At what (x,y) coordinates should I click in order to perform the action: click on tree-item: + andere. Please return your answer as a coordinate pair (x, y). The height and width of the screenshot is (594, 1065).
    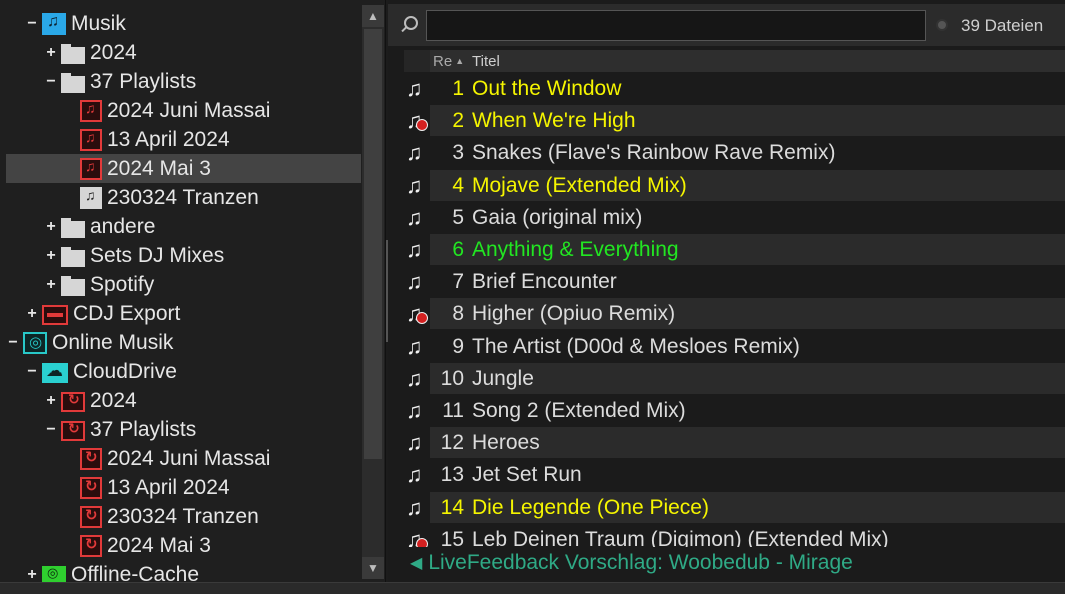
    Looking at the image, I should click on (183, 226).